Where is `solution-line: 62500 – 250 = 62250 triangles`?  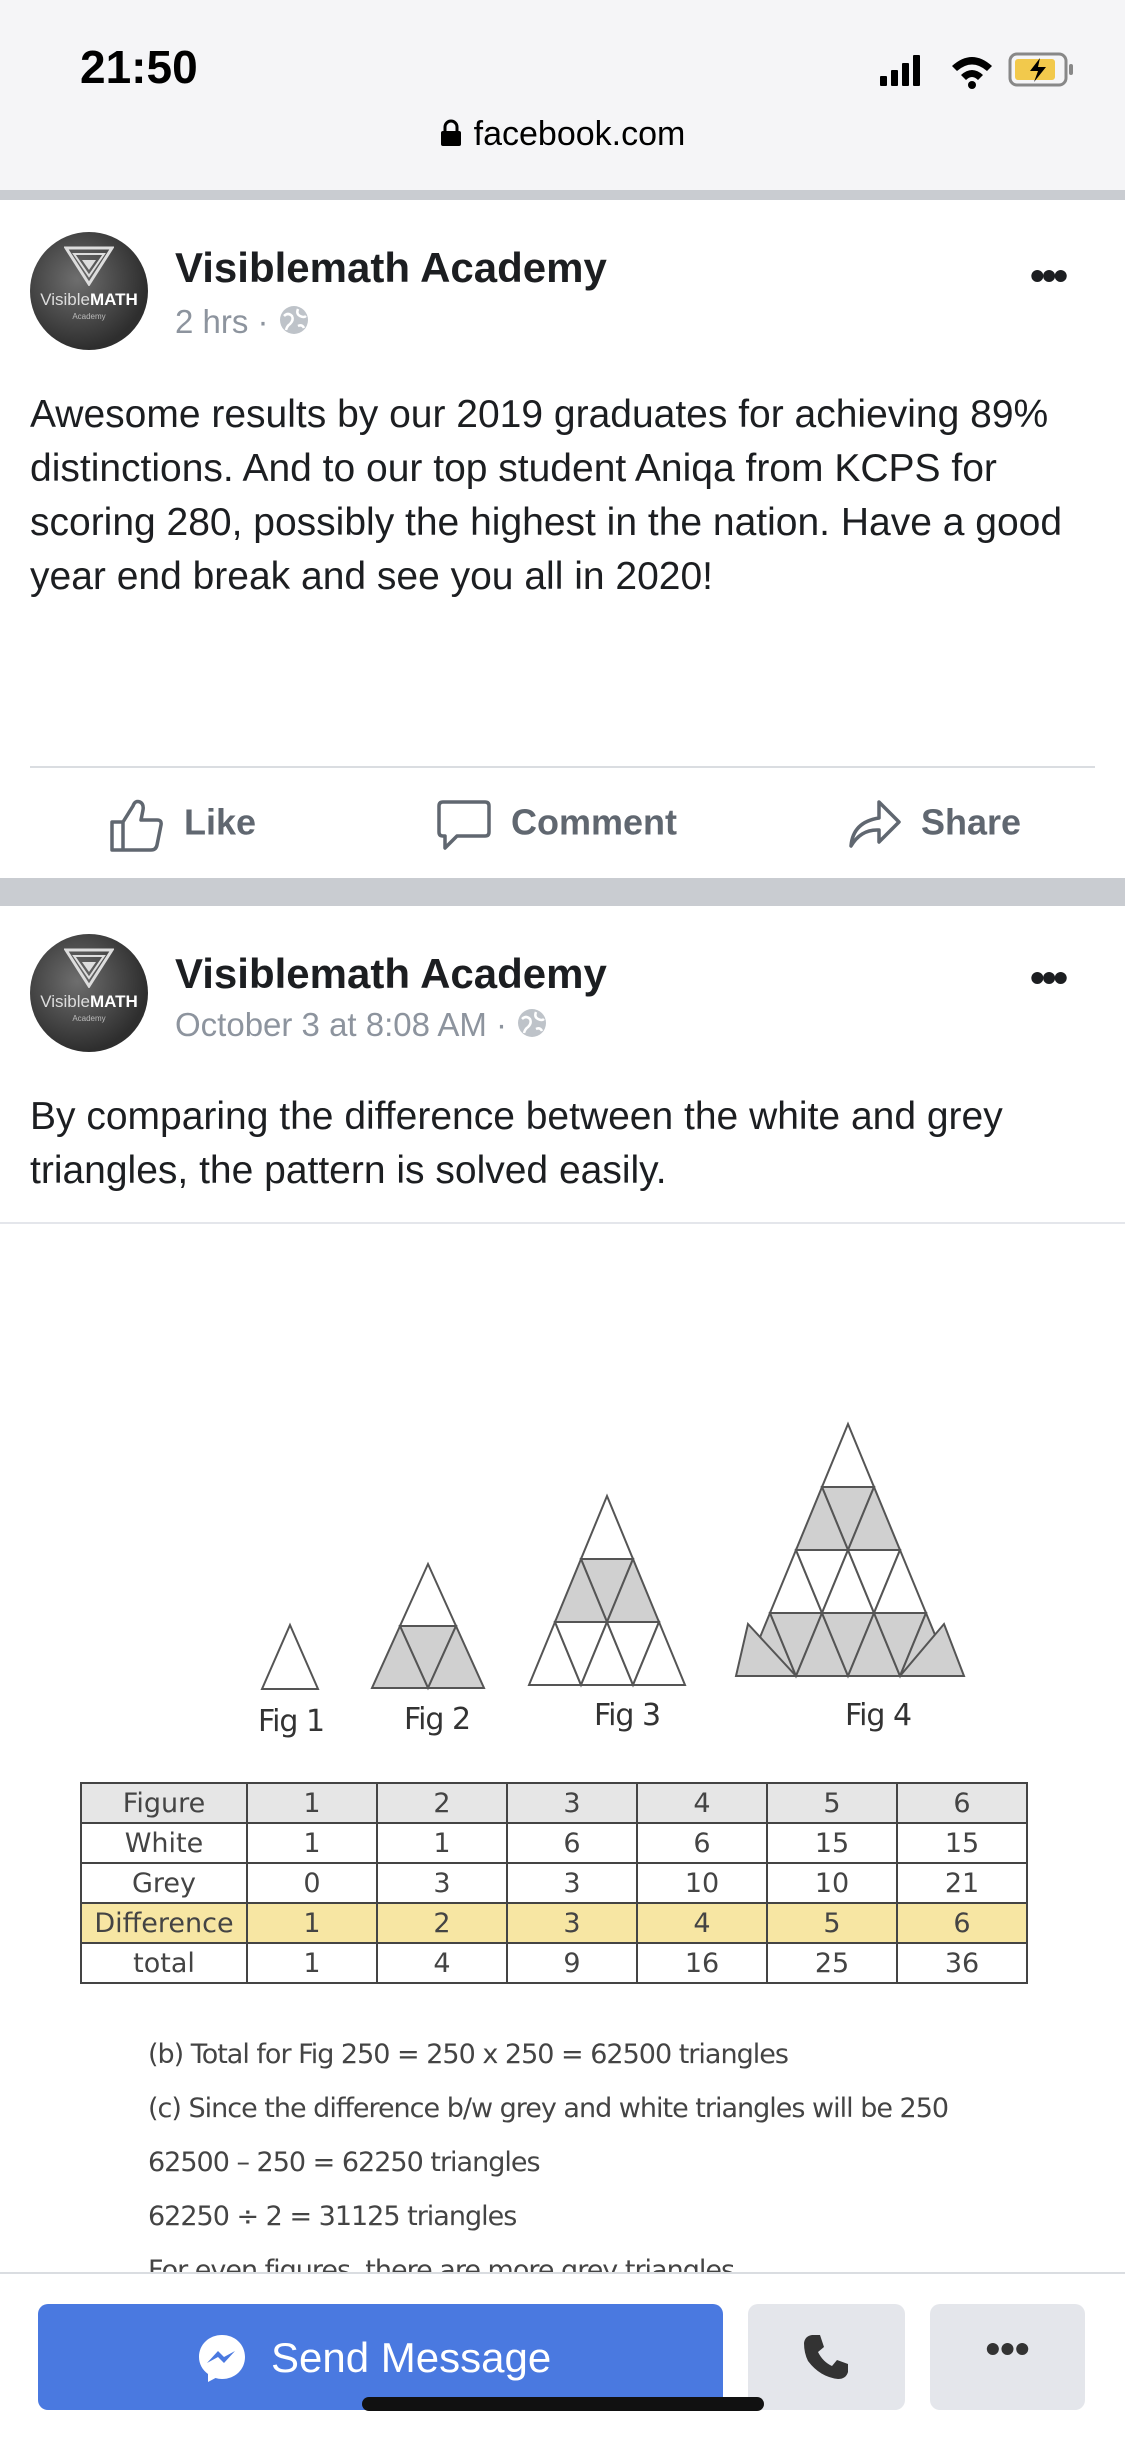
solution-line: 62500 – 250 = 62250 triangles is located at coordinates (344, 2162).